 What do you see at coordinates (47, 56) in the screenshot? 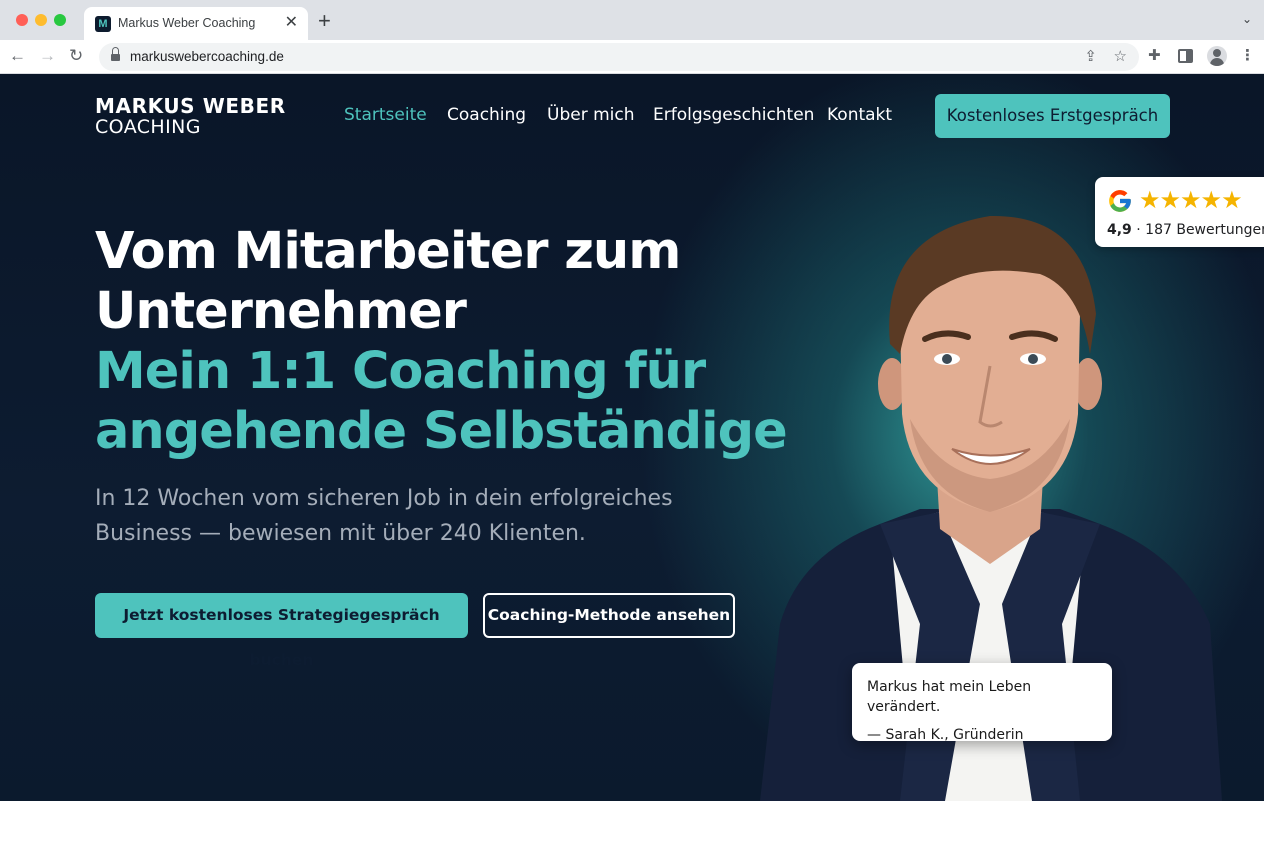
I see `forward-arrow-icon: →` at bounding box center [47, 56].